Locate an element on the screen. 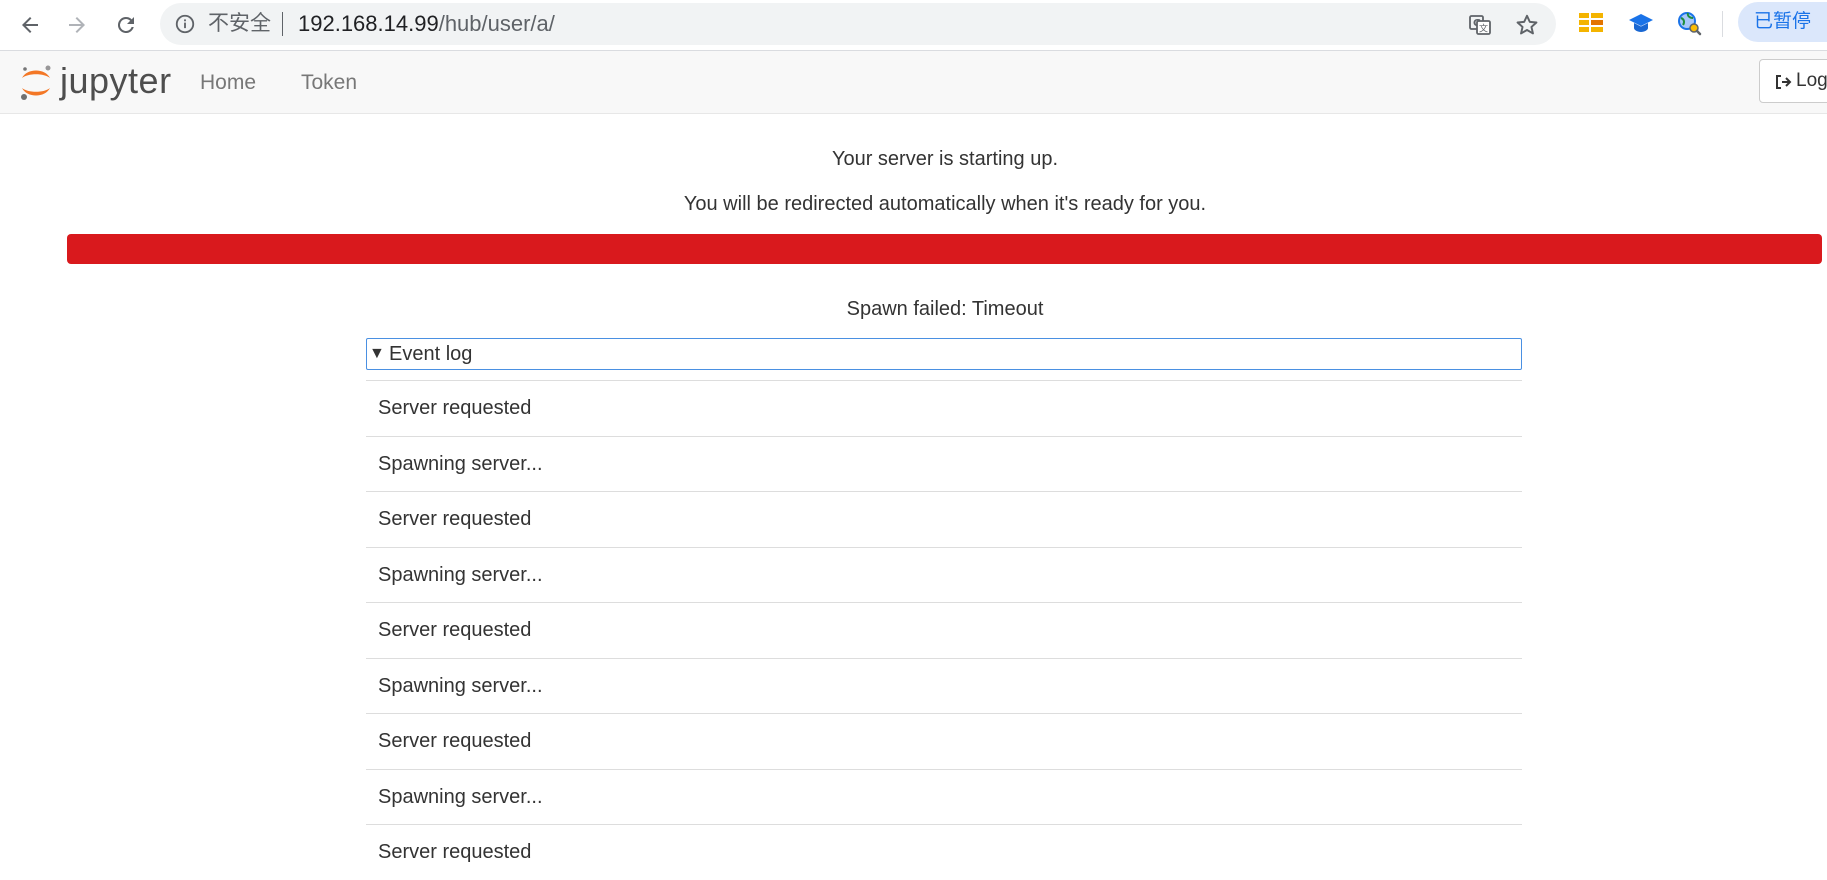  nav-home-link: Home is located at coordinates (228, 83).